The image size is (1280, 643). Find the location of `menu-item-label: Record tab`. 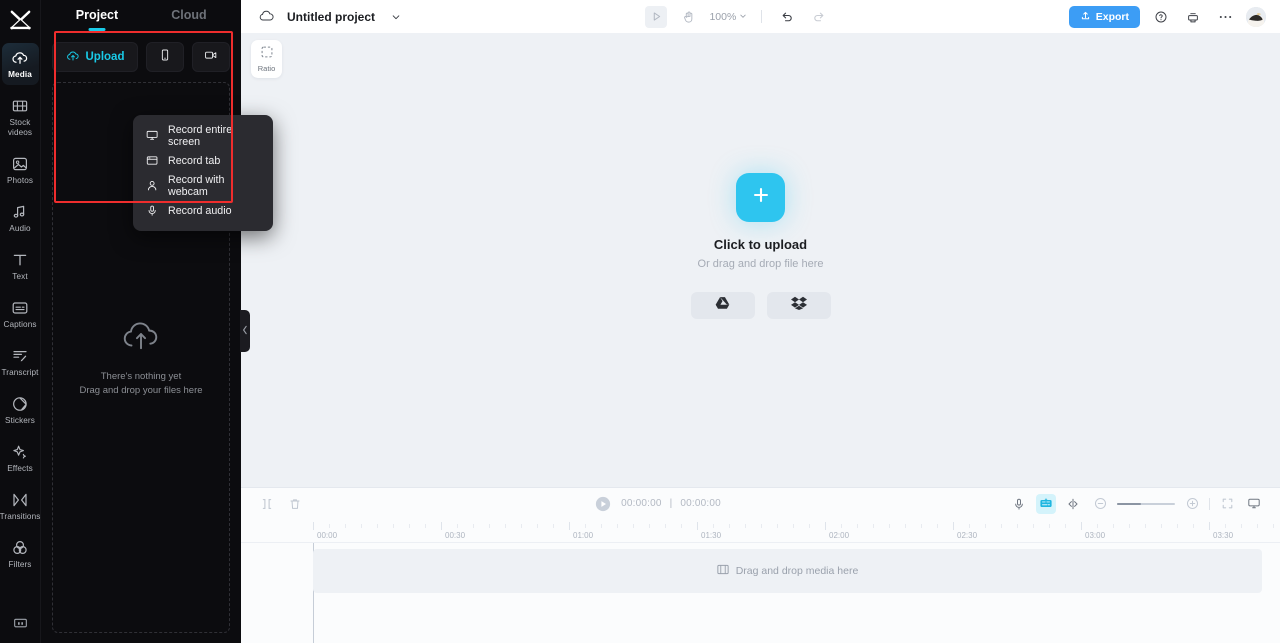

menu-item-label: Record tab is located at coordinates (194, 160).